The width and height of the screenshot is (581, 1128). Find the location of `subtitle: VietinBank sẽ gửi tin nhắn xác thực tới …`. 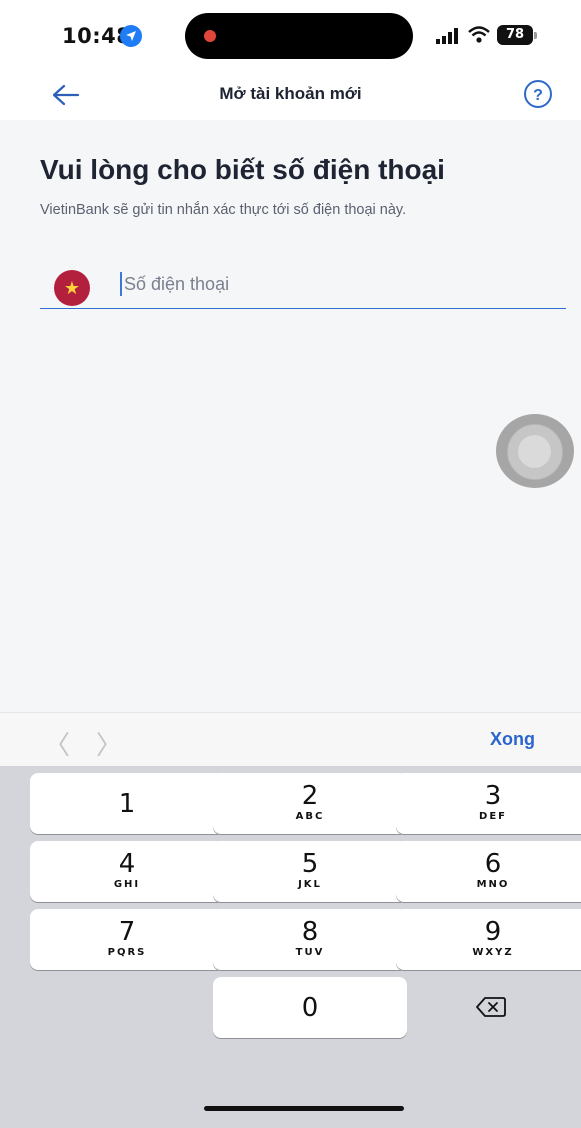

subtitle: VietinBank sẽ gửi tin nhắn xác thực tới … is located at coordinates (223, 210).